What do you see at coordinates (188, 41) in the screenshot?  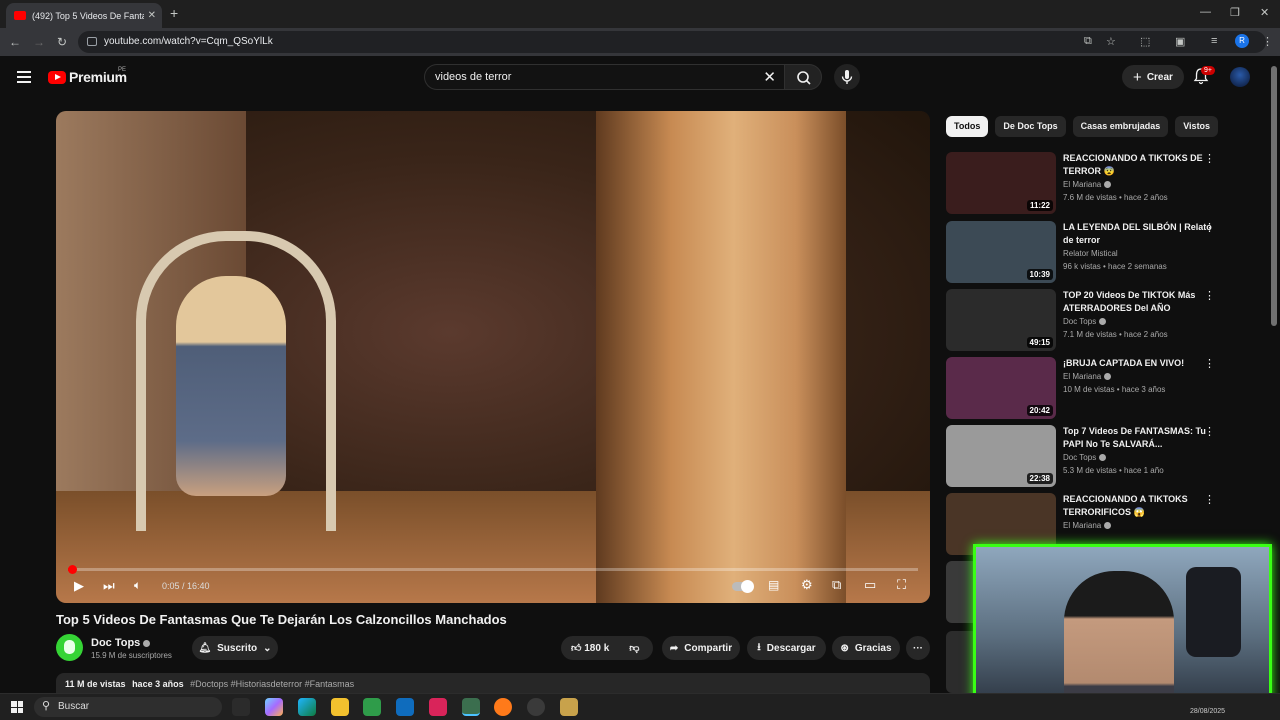 I see `url-text: youtube.com/watch?v=Cqm_QSoYlLk` at bounding box center [188, 41].